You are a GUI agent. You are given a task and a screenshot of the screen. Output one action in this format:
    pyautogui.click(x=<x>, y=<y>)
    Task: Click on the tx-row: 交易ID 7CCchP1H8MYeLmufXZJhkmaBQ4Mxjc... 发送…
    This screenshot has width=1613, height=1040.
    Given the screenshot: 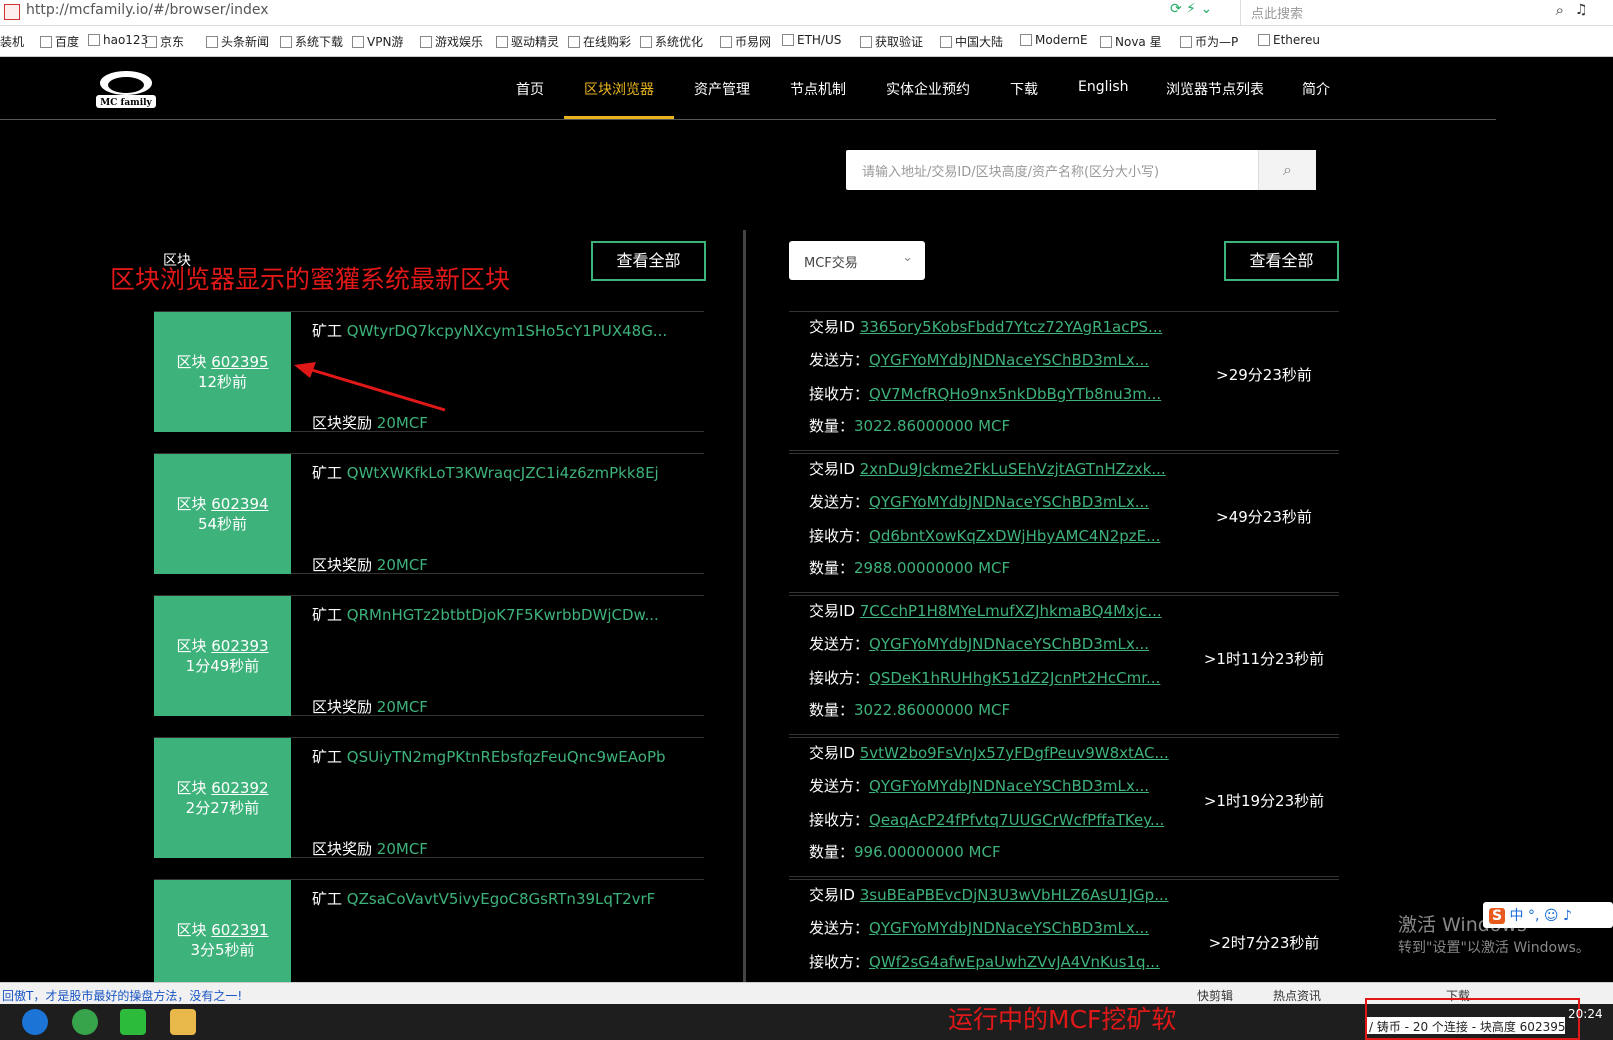 What is the action you would take?
    pyautogui.click(x=1064, y=665)
    